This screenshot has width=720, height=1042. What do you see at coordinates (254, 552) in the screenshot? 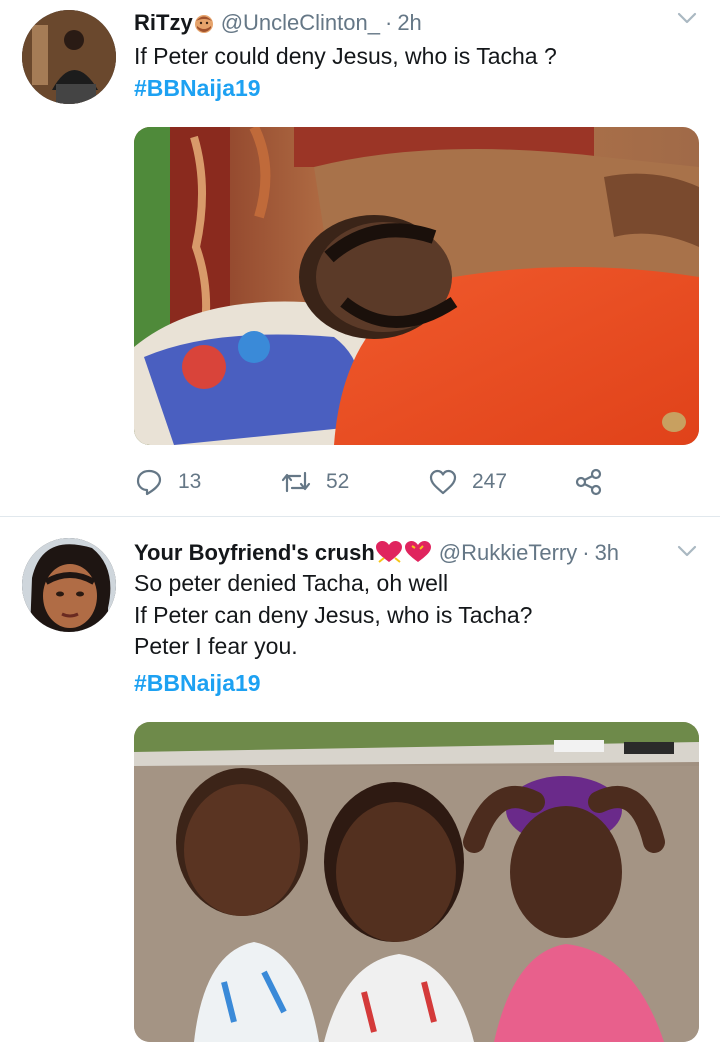
I see `display-name: Your Boyfriend's crush` at bounding box center [254, 552].